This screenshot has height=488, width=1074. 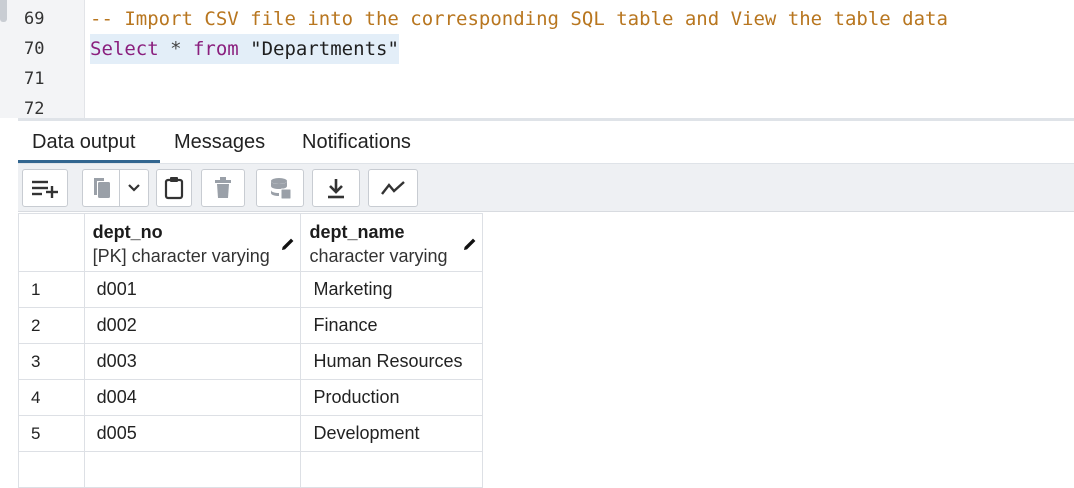 What do you see at coordinates (219, 142) in the screenshot?
I see `tab-messages: Messages` at bounding box center [219, 142].